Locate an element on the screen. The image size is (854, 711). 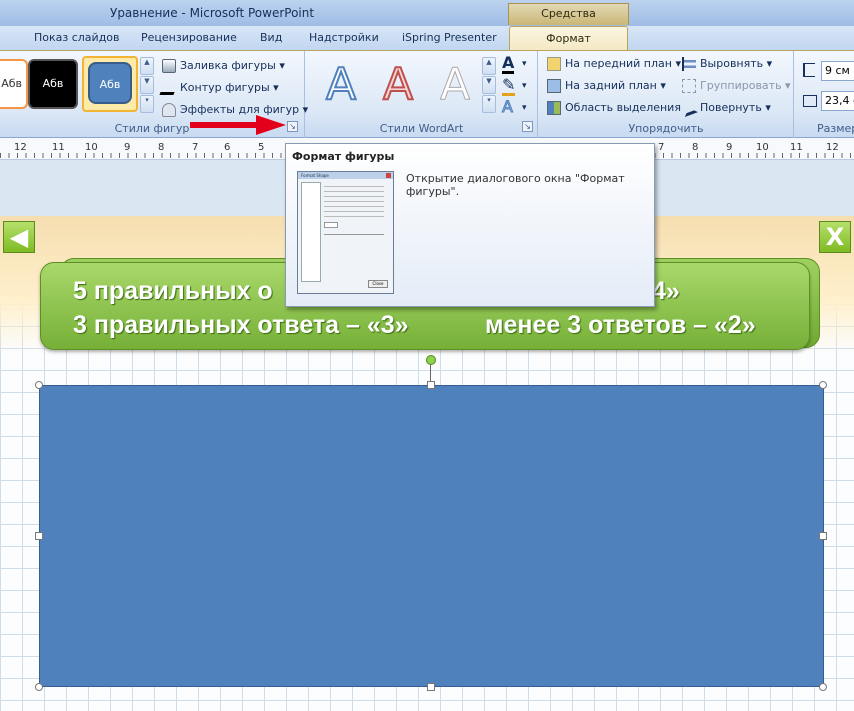
ruler-tick-label: 5 is located at coordinates (261, 147).